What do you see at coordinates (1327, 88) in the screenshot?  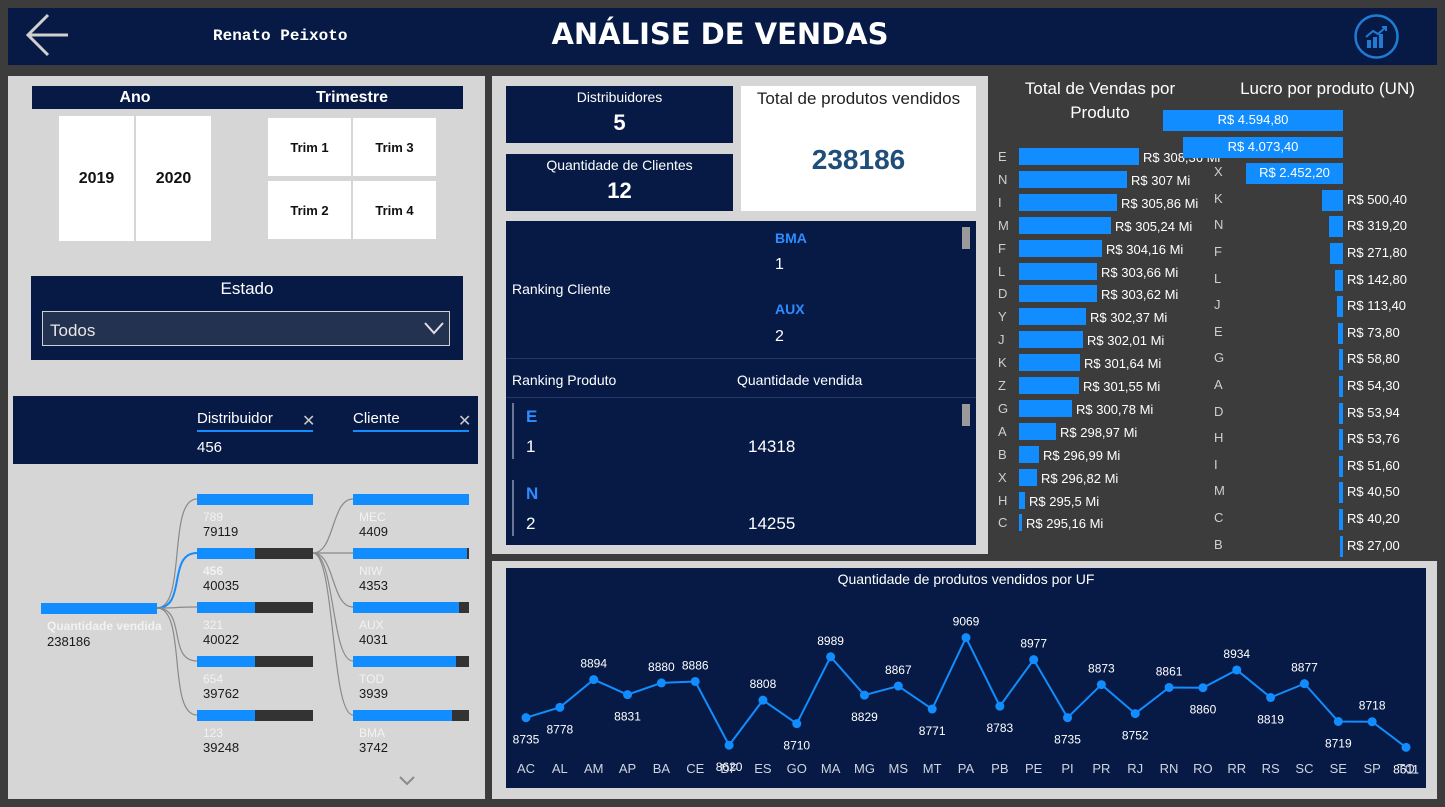 I see `lucro-chart-title: Lucro por produto (UN)` at bounding box center [1327, 88].